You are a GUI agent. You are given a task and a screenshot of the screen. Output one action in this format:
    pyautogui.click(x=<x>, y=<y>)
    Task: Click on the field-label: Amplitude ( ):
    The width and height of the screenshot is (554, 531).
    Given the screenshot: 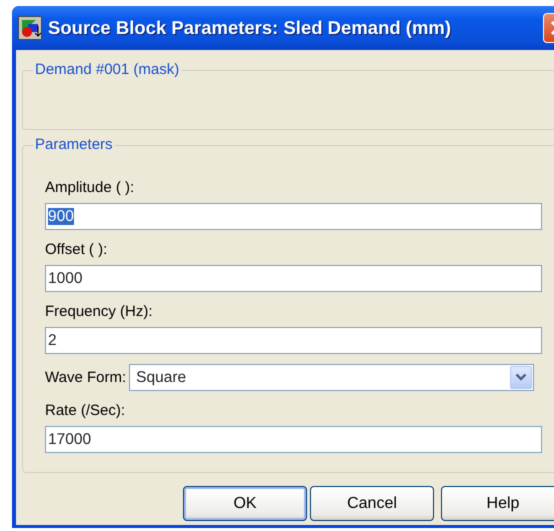 What is the action you would take?
    pyautogui.click(x=89, y=187)
    